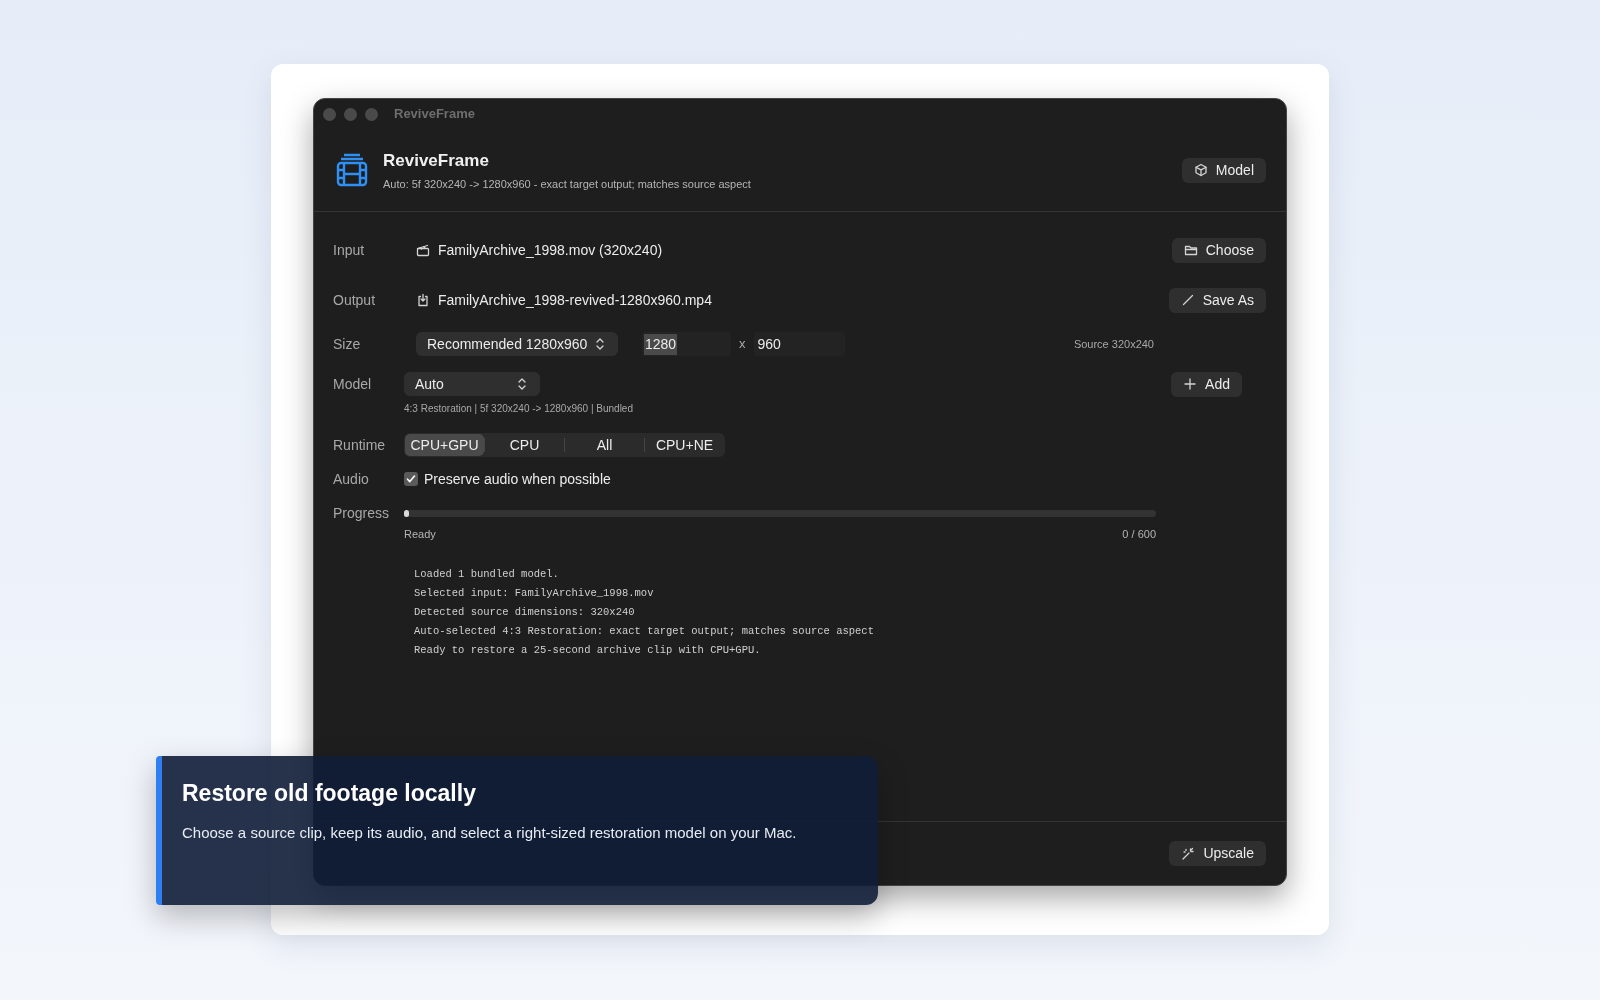 The height and width of the screenshot is (1000, 1600). I want to click on runtime-tab: All, so click(604, 445).